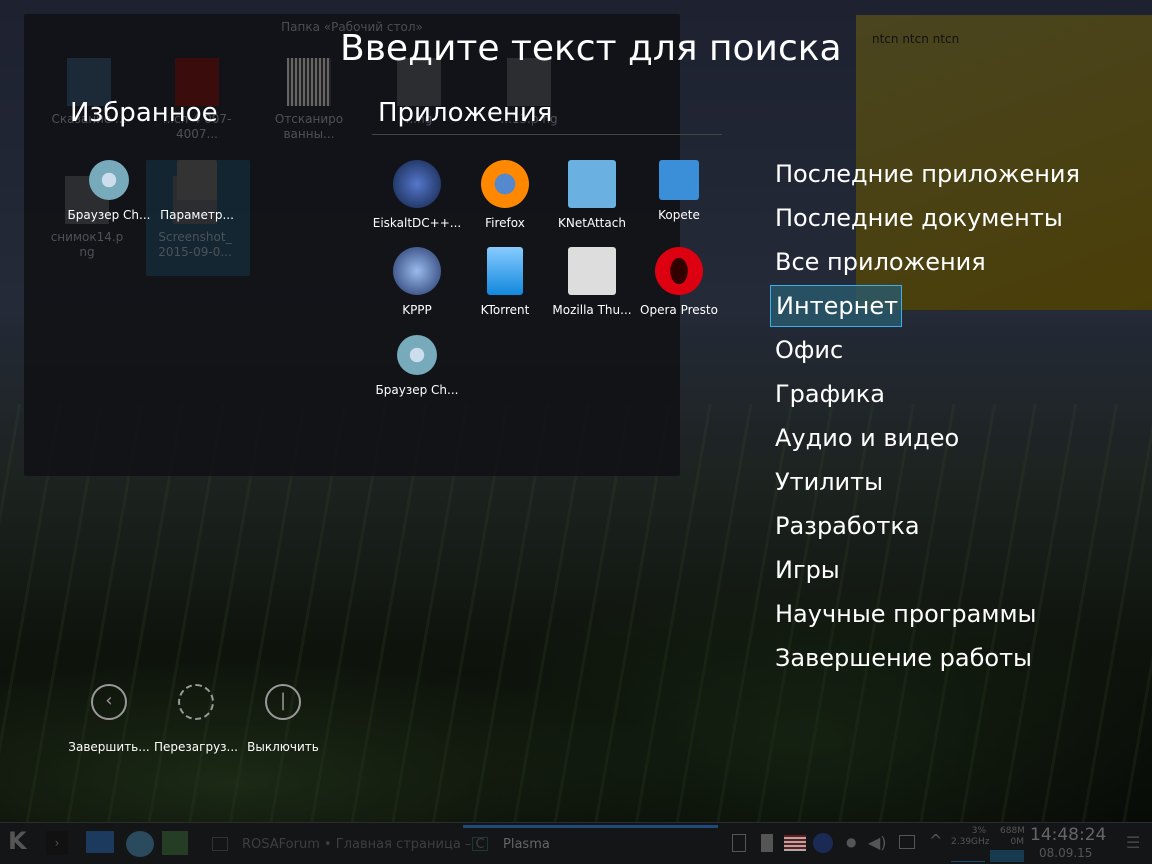 This screenshot has height=864, width=1152. What do you see at coordinates (851, 842) in the screenshot?
I see `notifications-icon: ●` at bounding box center [851, 842].